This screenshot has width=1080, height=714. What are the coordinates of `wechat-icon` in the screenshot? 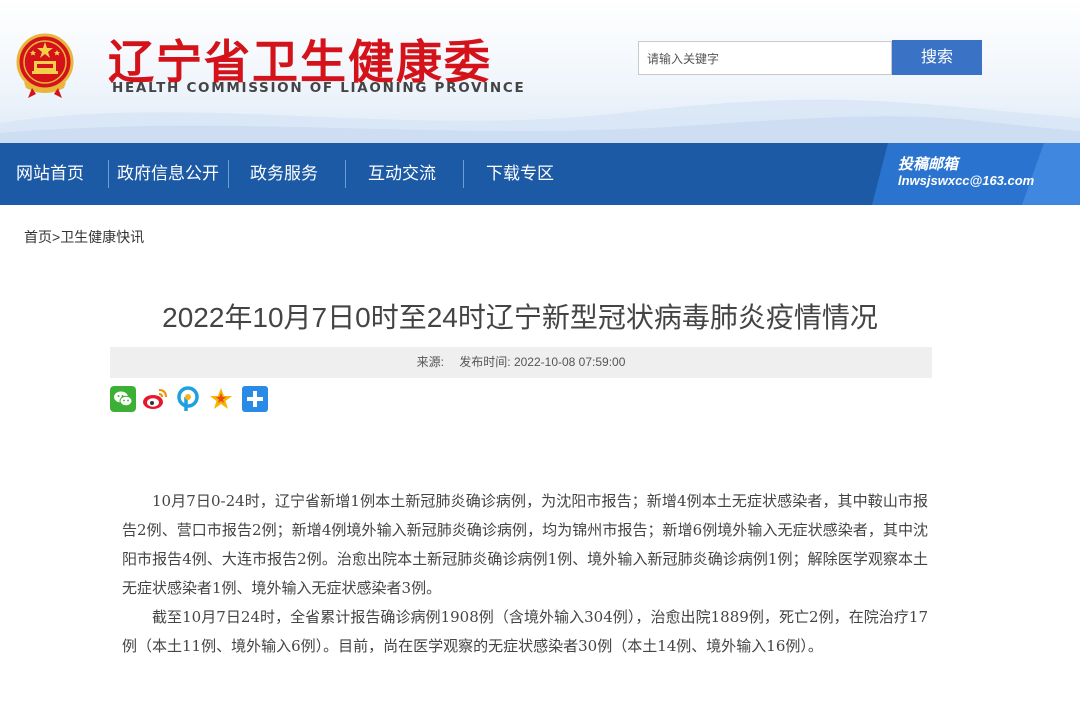 It's located at (123, 399).